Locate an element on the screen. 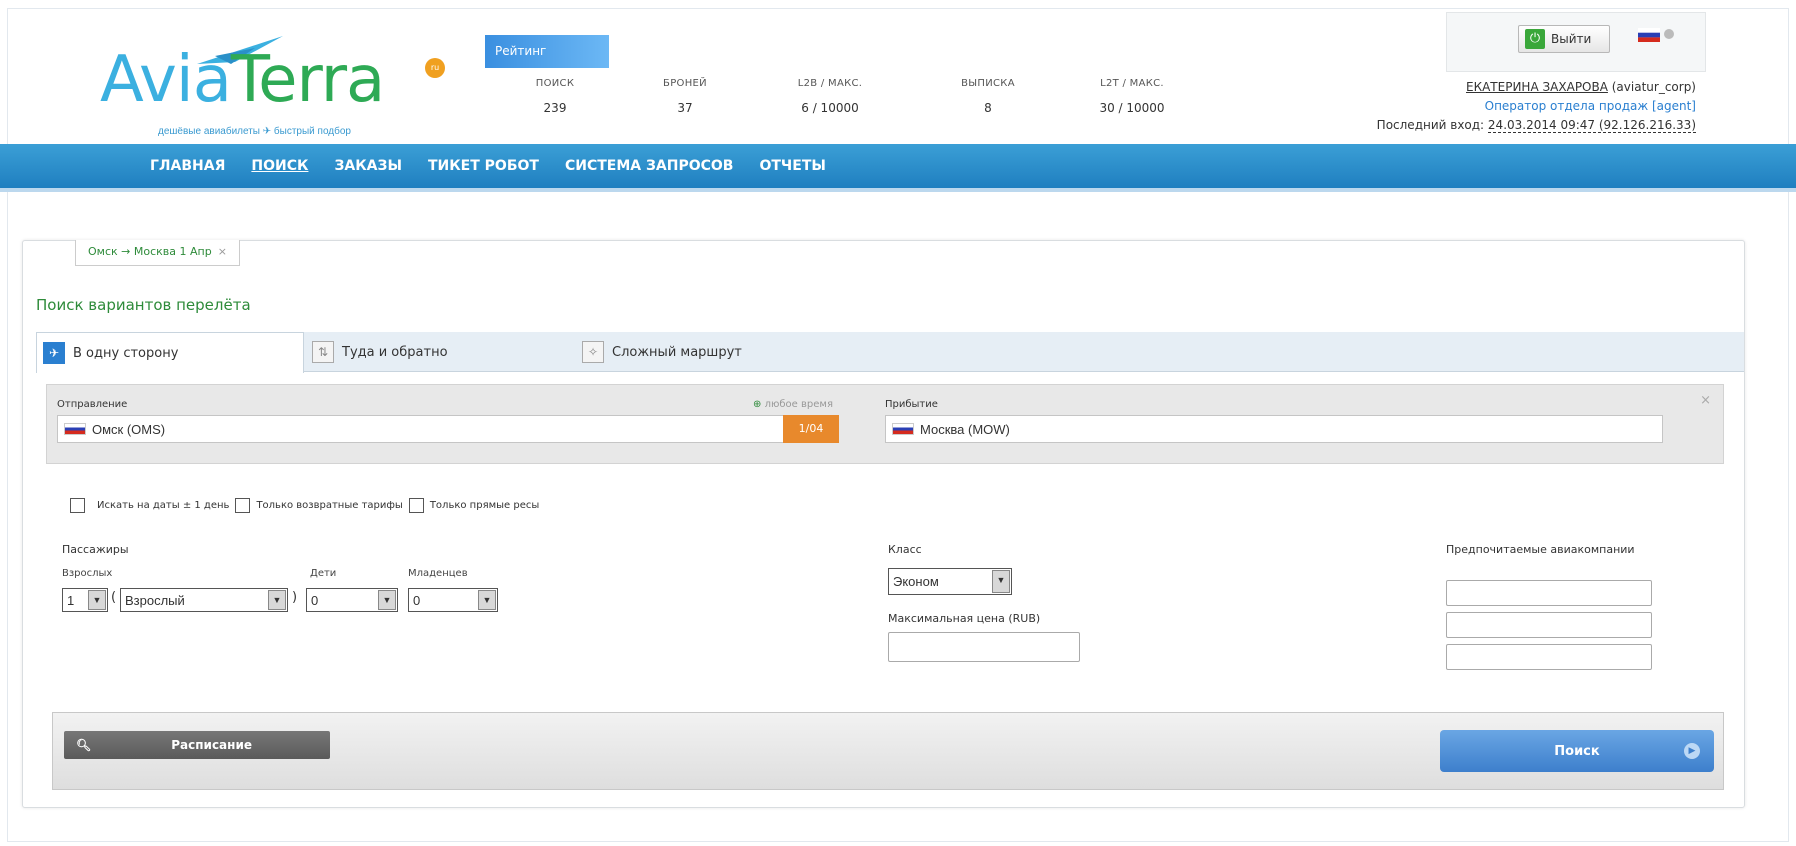 Image resolution: width=1796 pixels, height=846 pixels. rating-button: Рейтинг is located at coordinates (547, 51).